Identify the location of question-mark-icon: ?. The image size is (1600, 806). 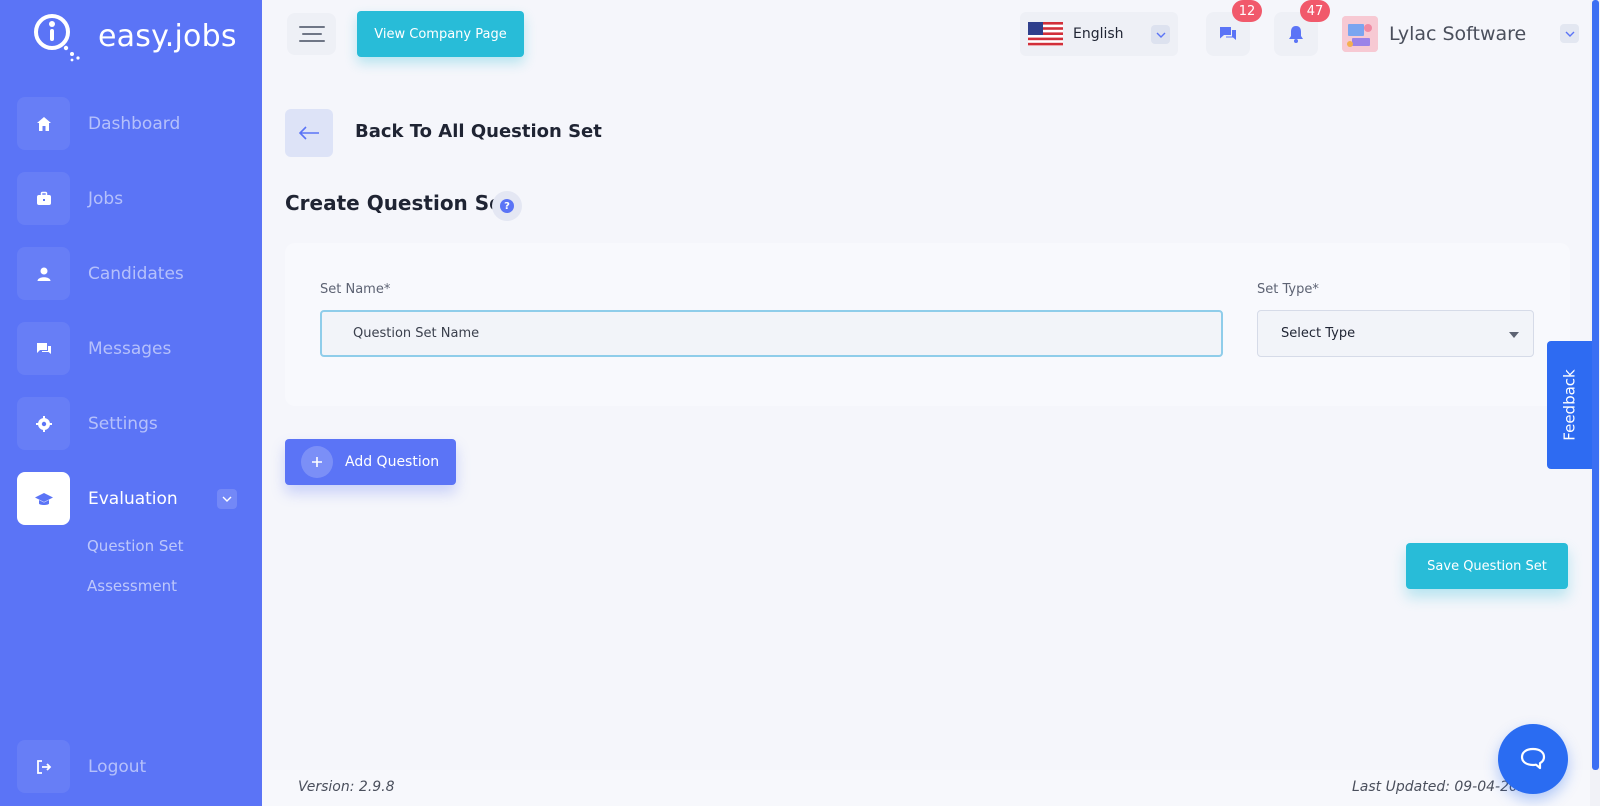
(507, 206).